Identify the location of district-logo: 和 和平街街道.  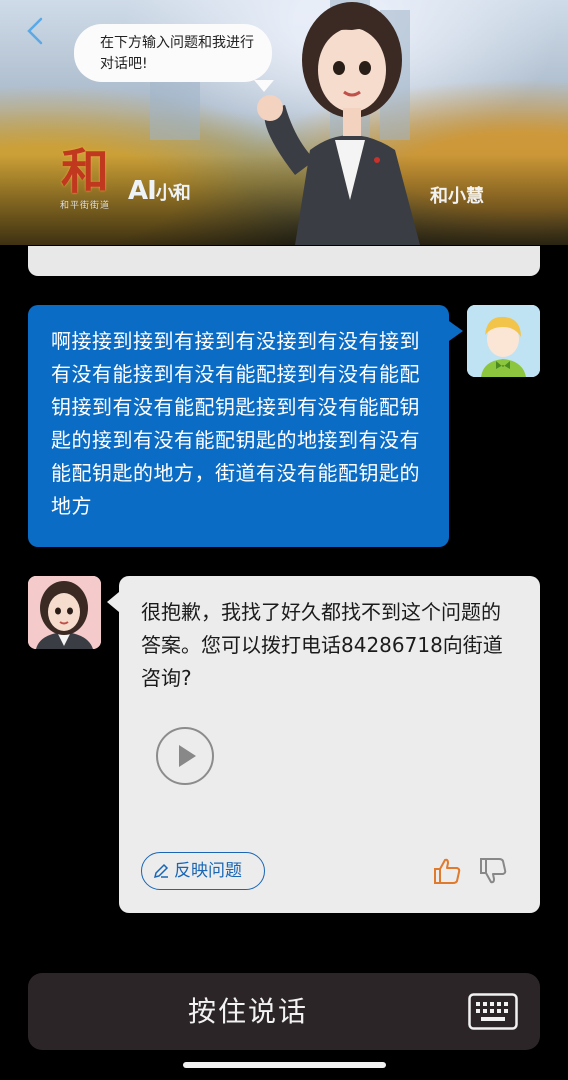
(85, 183).